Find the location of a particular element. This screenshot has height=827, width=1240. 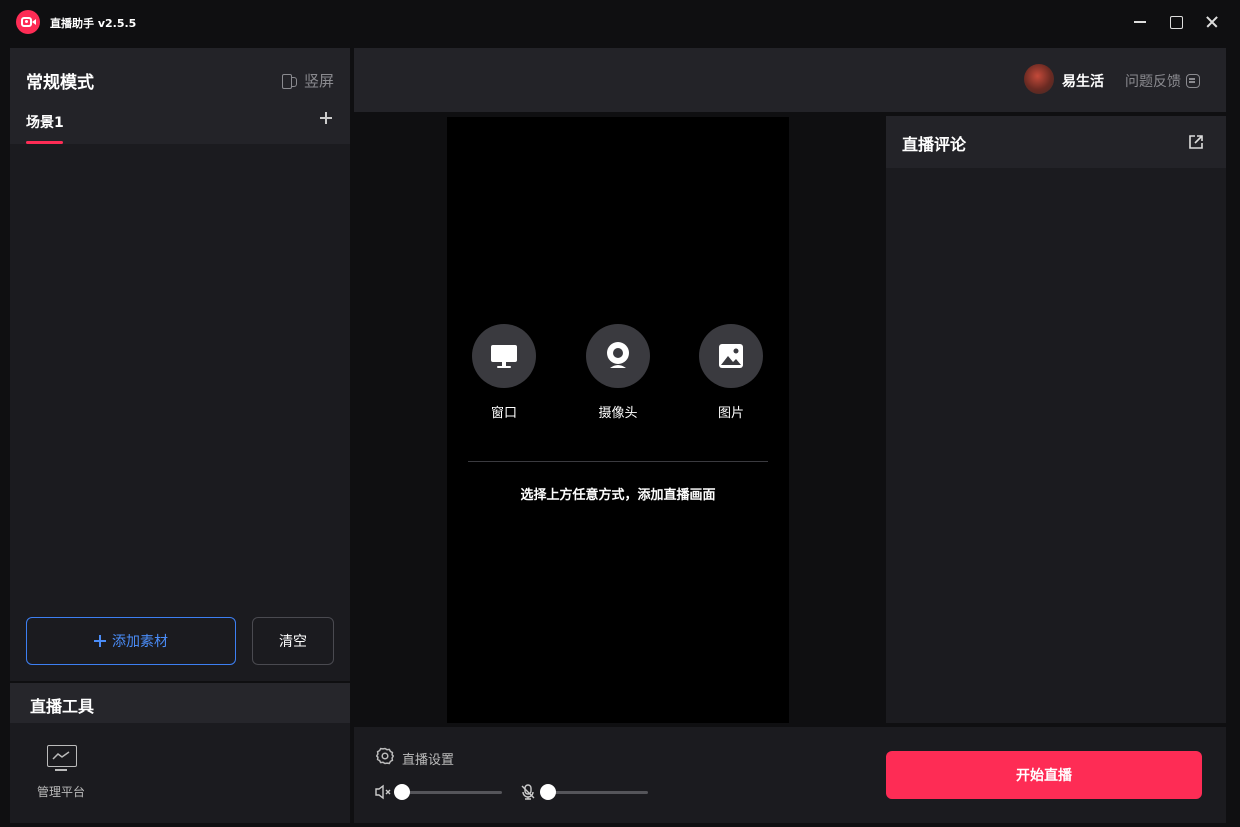

feedback-link: 问题反馈 is located at coordinates (1162, 81).